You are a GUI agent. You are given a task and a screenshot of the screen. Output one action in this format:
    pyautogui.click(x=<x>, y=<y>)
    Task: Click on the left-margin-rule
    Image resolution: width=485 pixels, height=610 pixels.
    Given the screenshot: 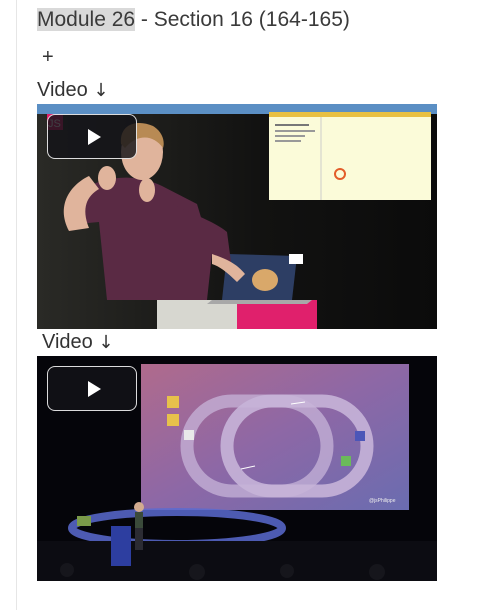 What is the action you would take?
    pyautogui.click(x=16, y=305)
    